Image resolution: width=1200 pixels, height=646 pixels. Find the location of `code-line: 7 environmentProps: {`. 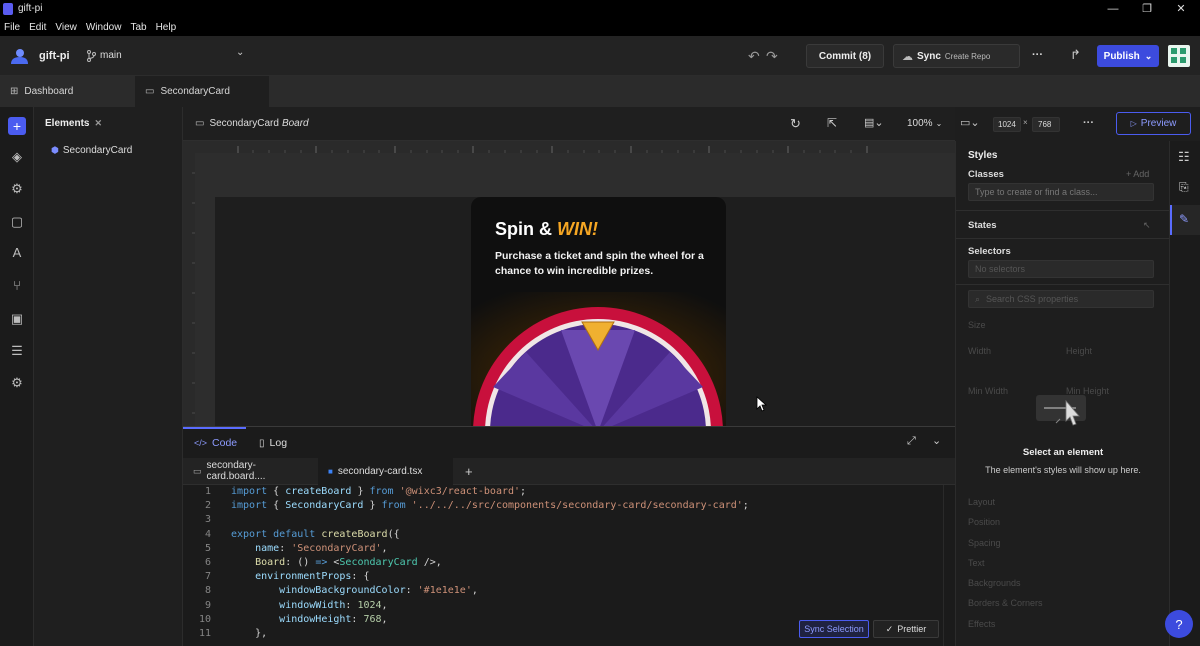

code-line: 7 environmentProps: { is located at coordinates (287, 577).